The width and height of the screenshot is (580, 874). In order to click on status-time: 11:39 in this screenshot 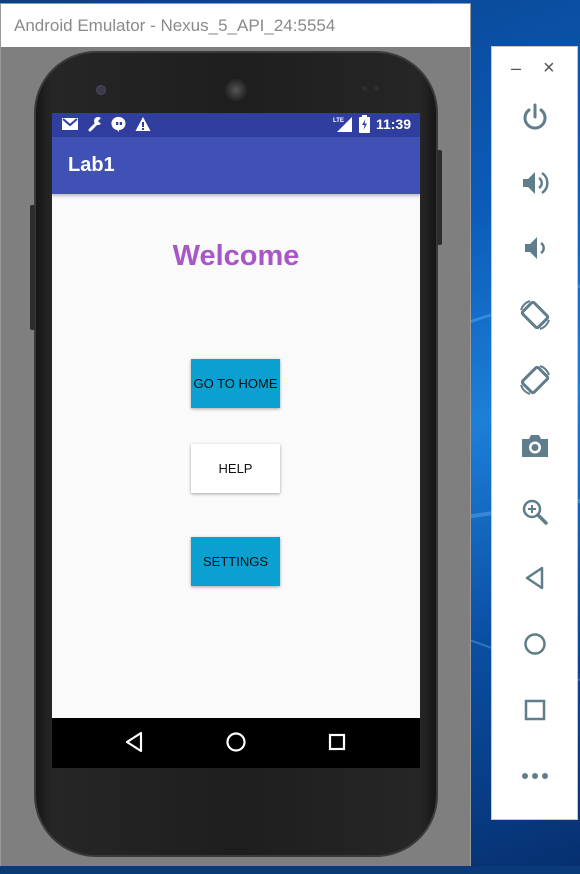, I will do `click(393, 124)`.